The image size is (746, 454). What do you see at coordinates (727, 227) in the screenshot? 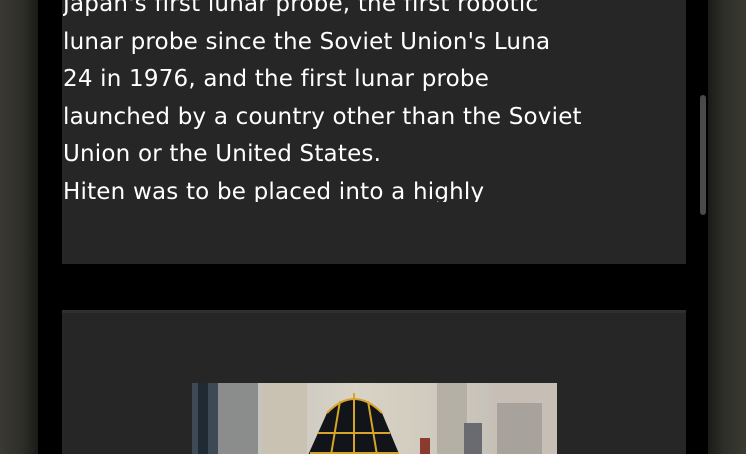
I see `device-bezel-right` at bounding box center [727, 227].